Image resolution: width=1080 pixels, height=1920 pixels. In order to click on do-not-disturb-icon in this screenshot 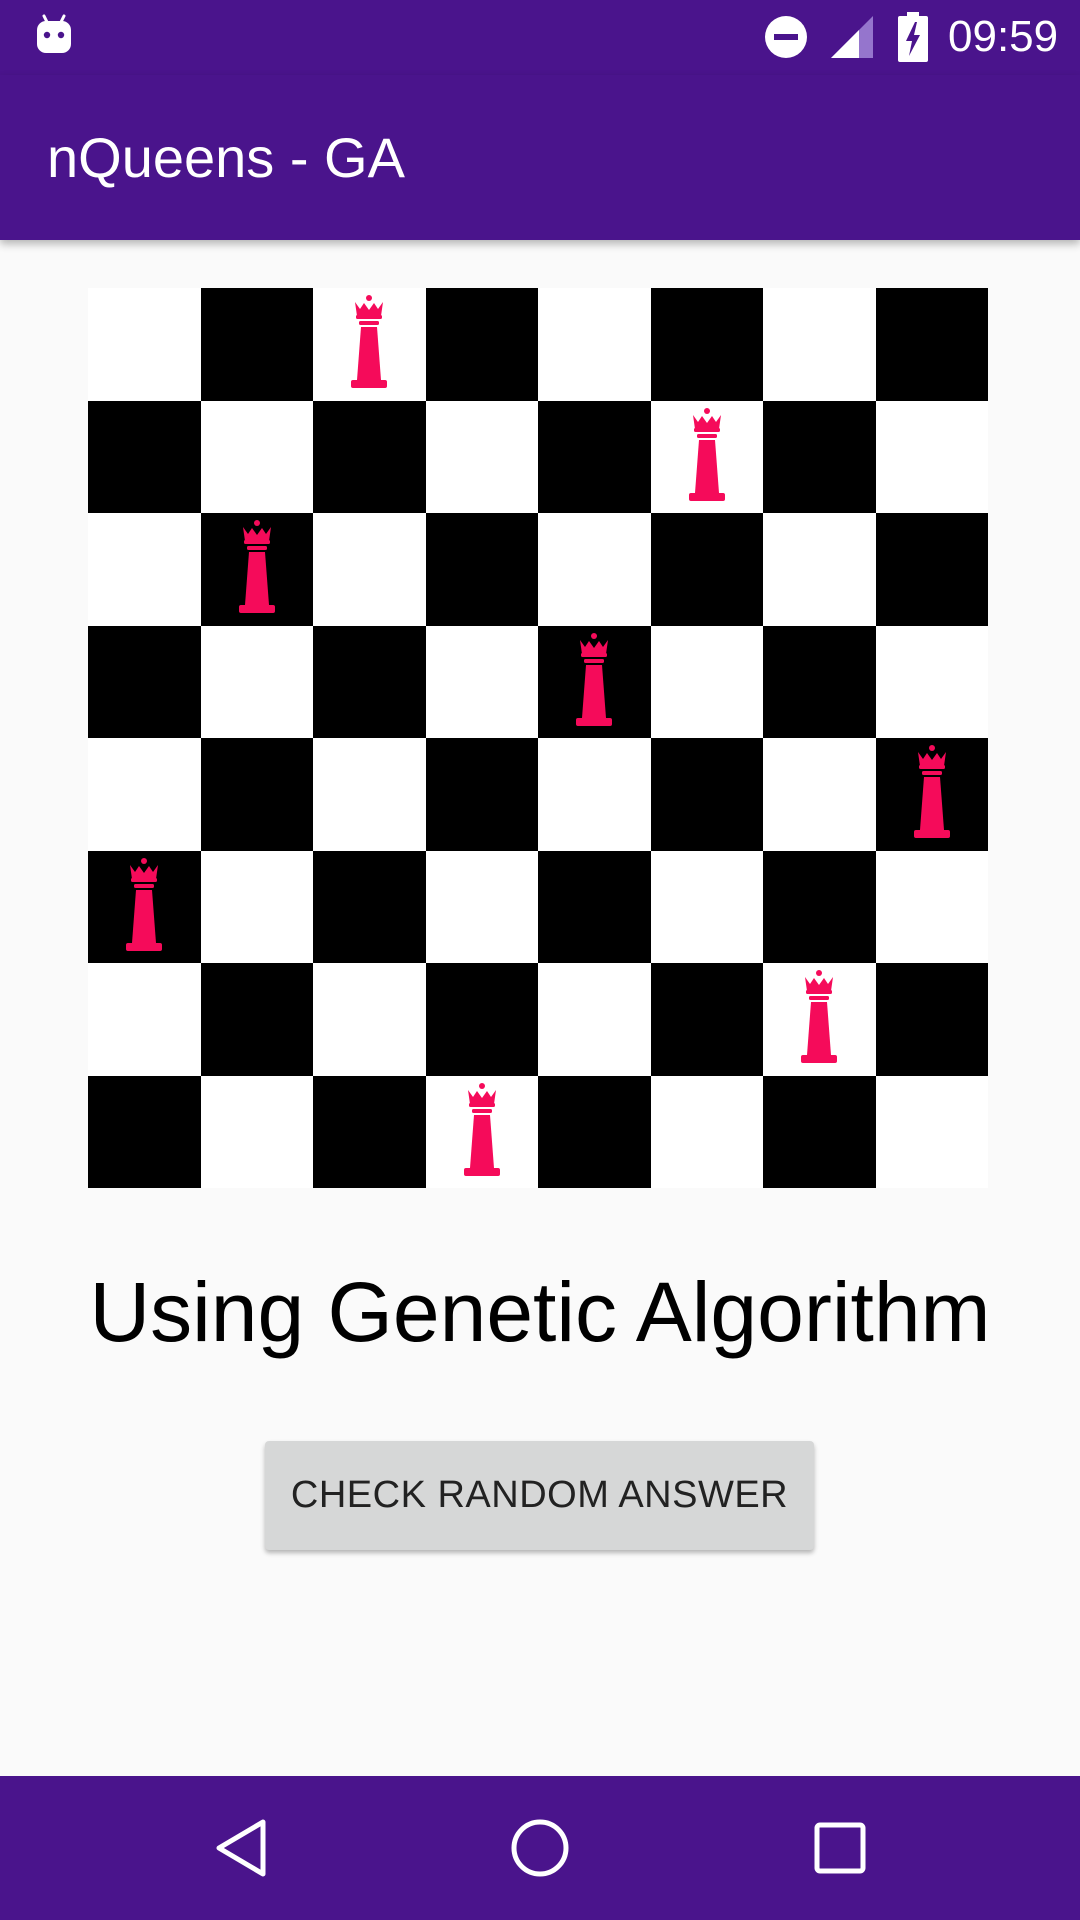, I will do `click(786, 37)`.